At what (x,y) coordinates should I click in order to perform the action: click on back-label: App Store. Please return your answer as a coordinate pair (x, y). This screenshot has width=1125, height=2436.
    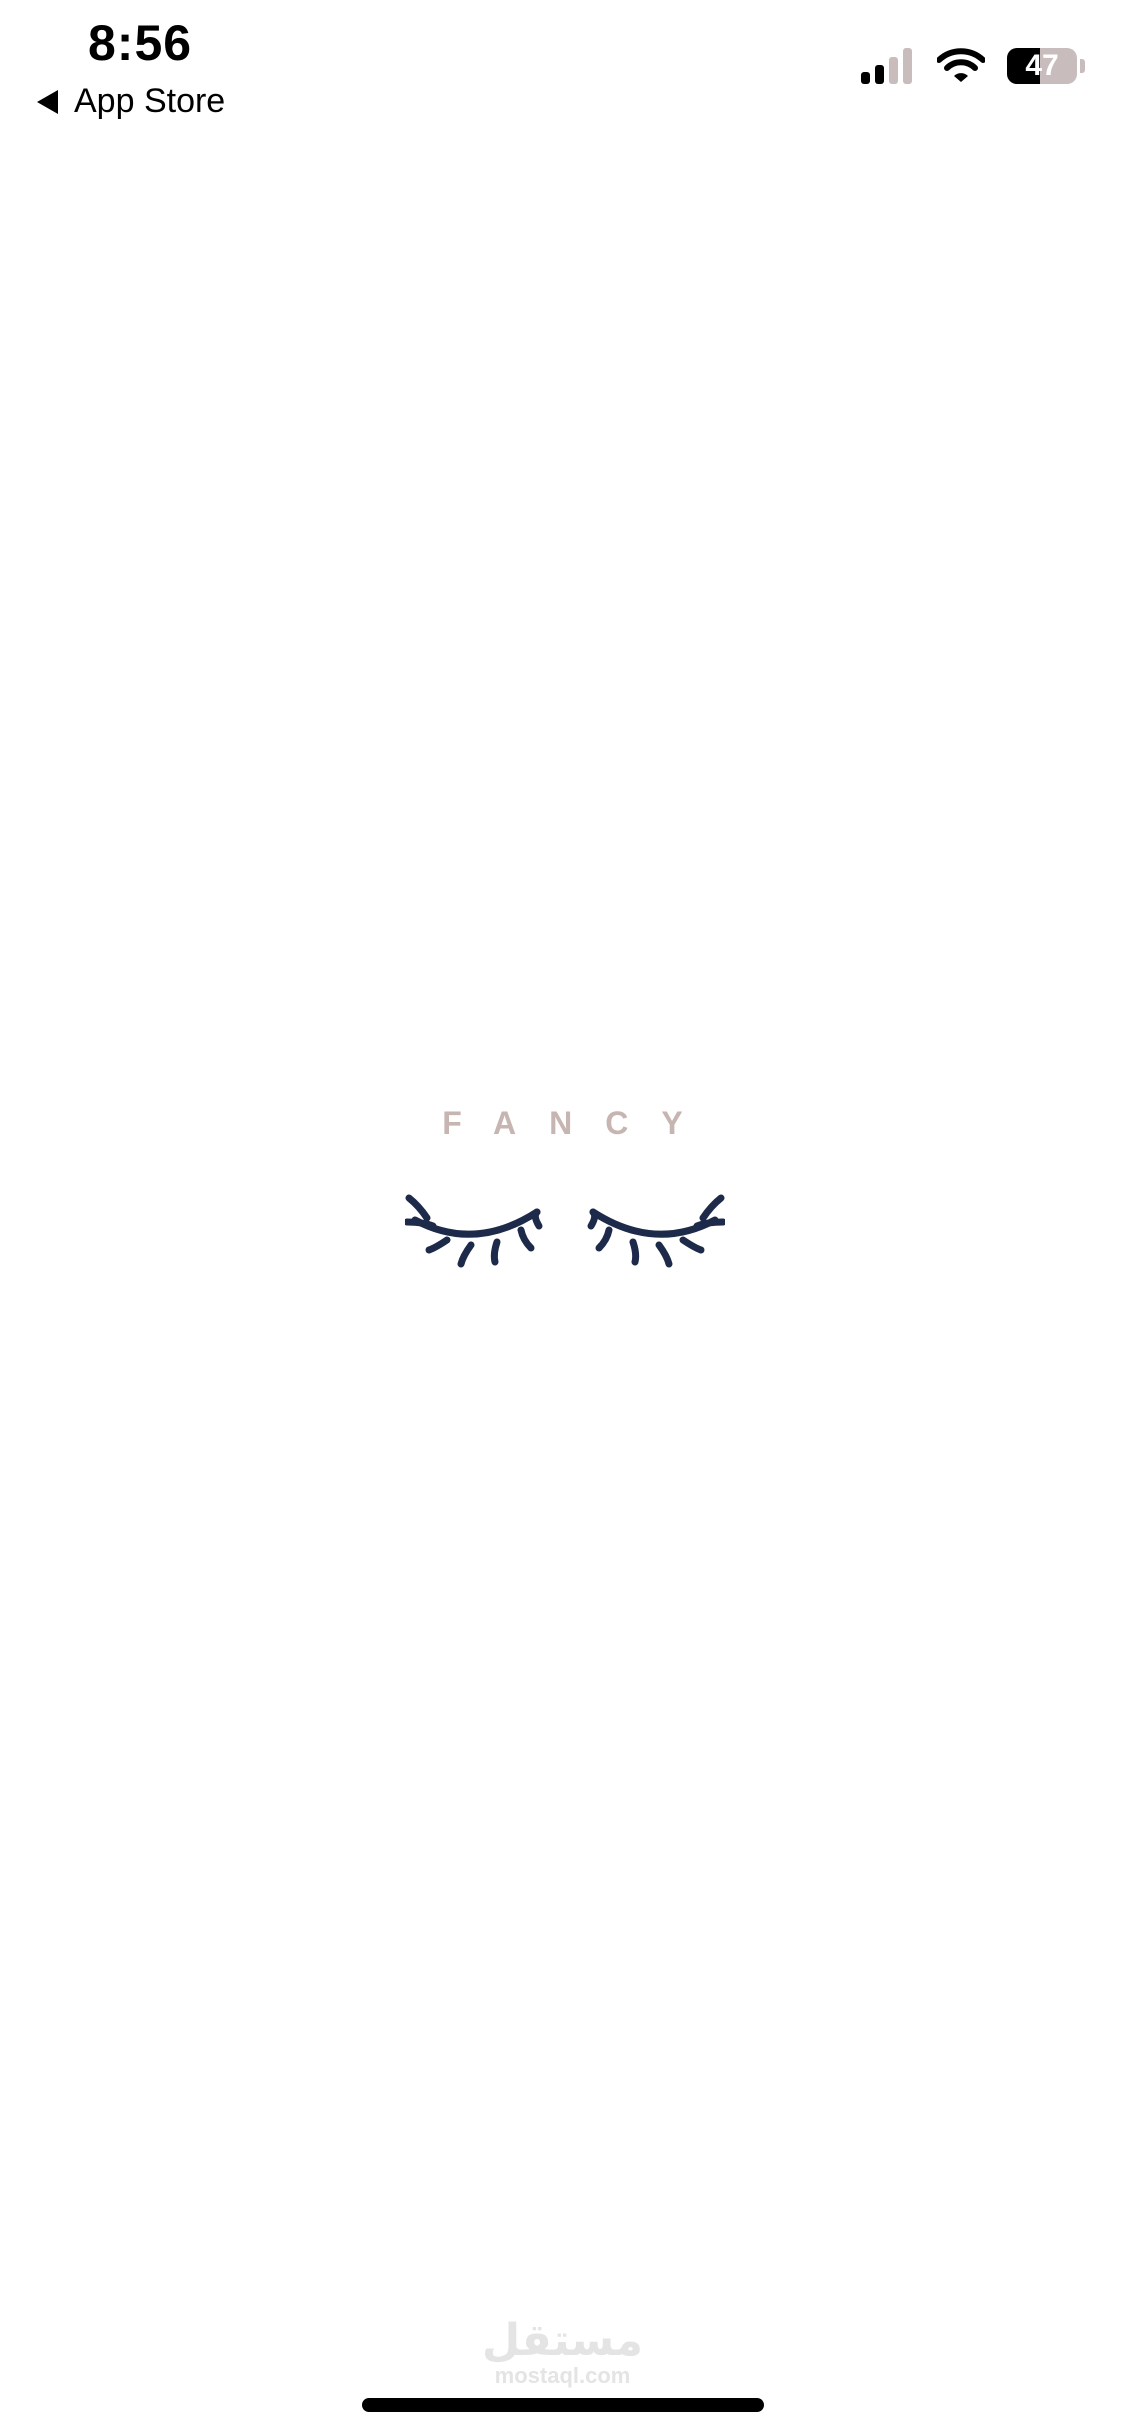
    Looking at the image, I should click on (150, 101).